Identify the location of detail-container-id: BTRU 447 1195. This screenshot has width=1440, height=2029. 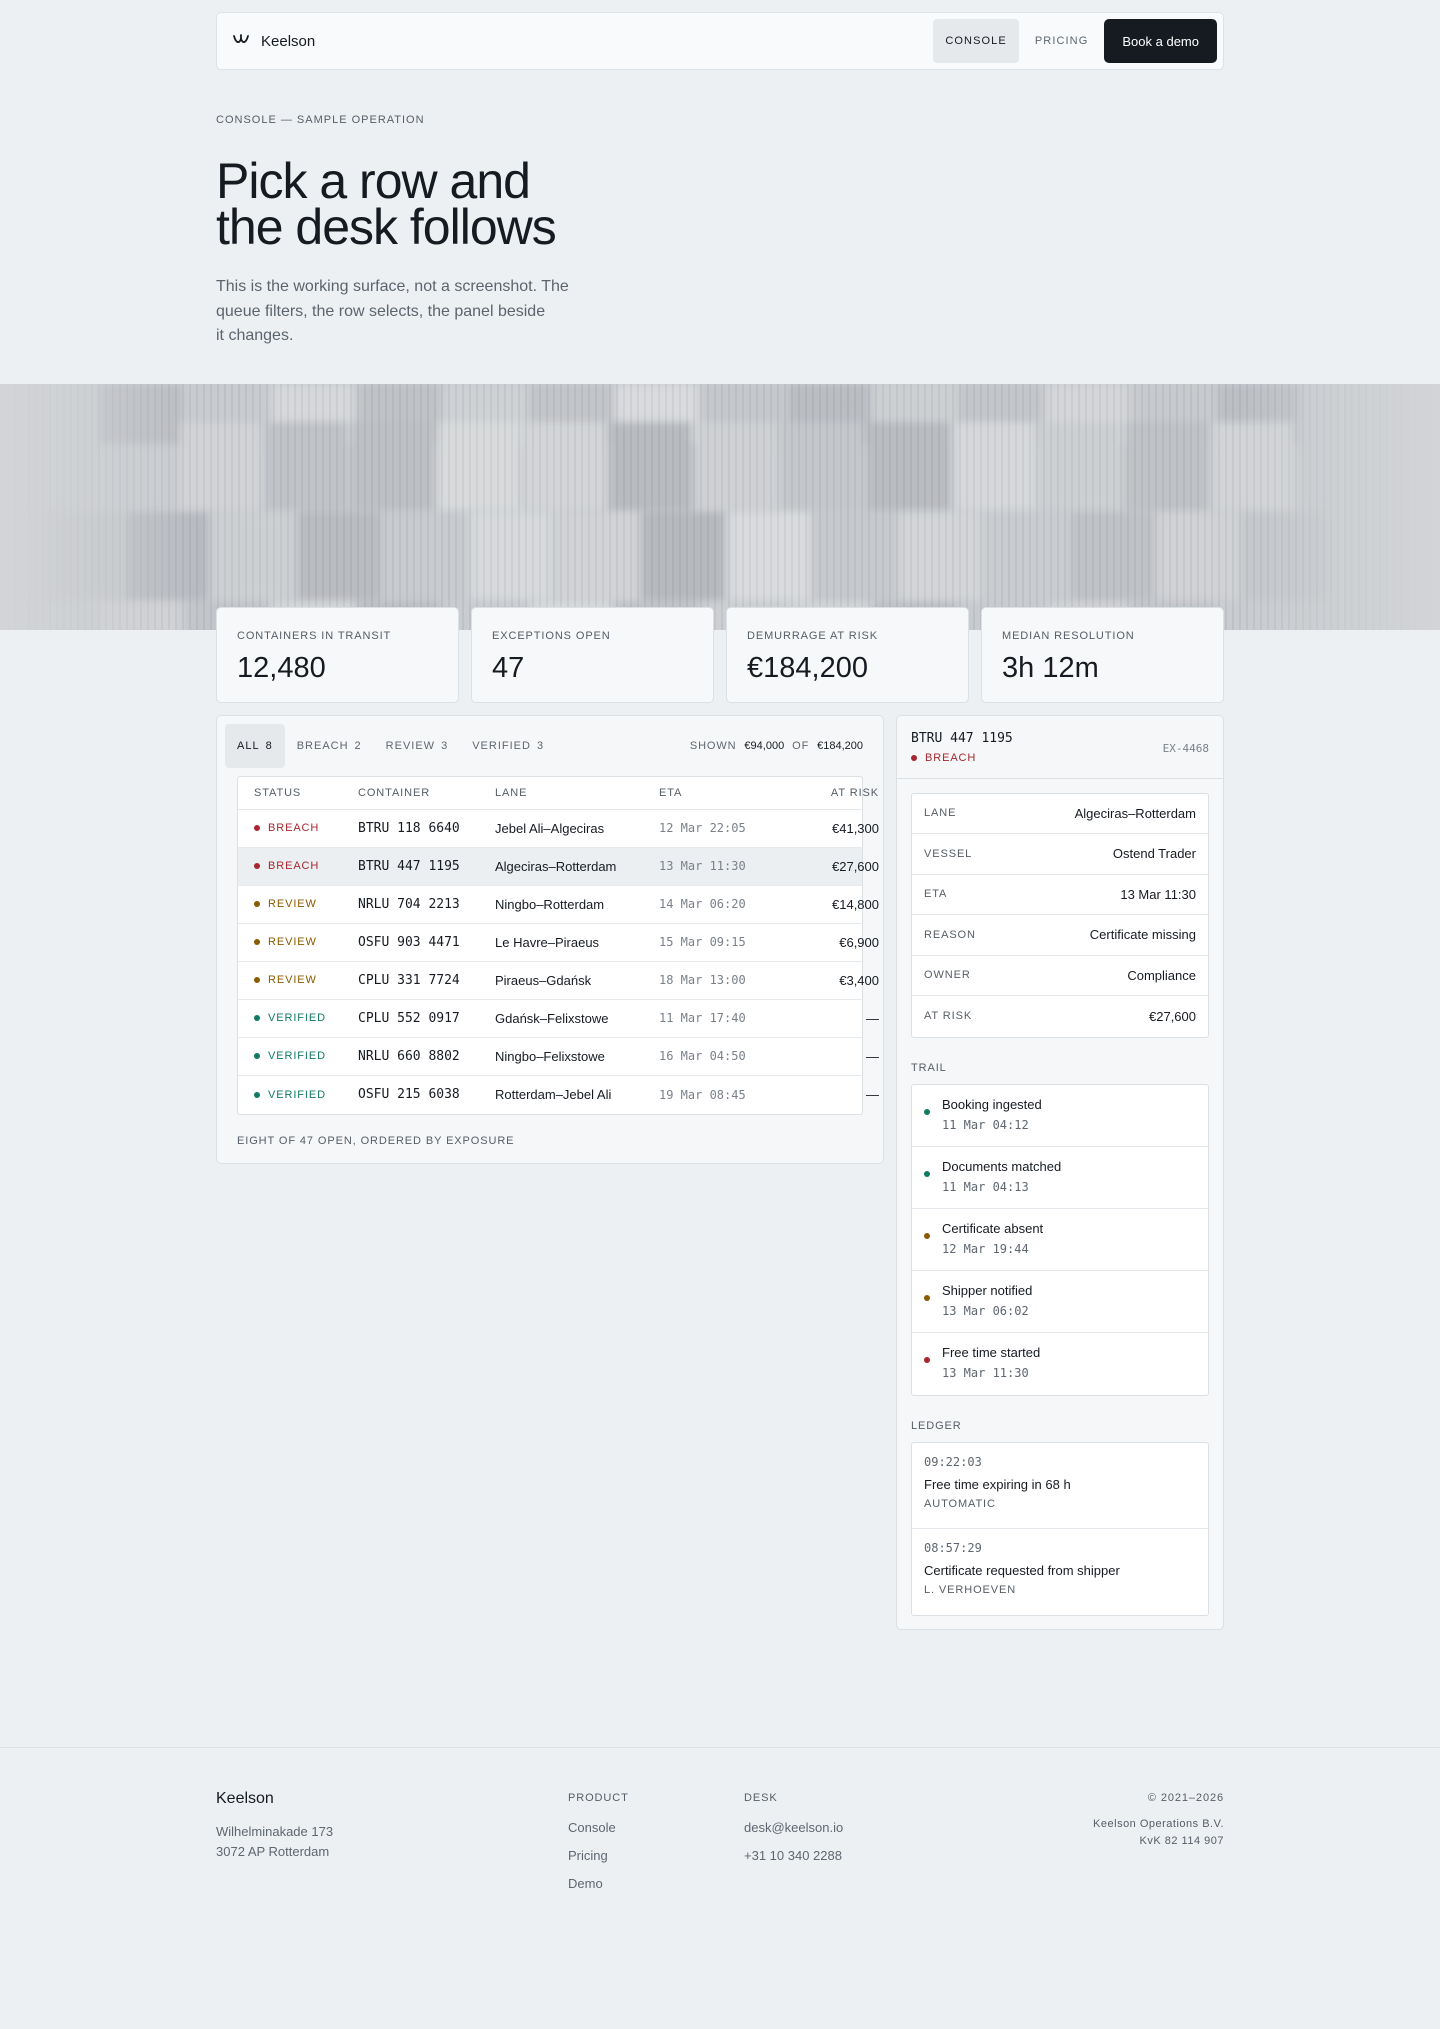
(962, 738).